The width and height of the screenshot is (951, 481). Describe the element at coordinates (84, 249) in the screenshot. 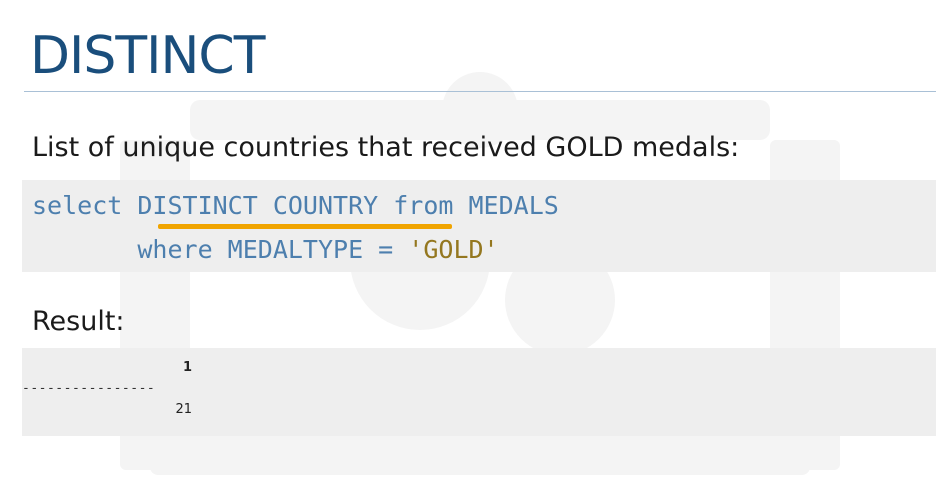

I see `sql-indent` at that location.